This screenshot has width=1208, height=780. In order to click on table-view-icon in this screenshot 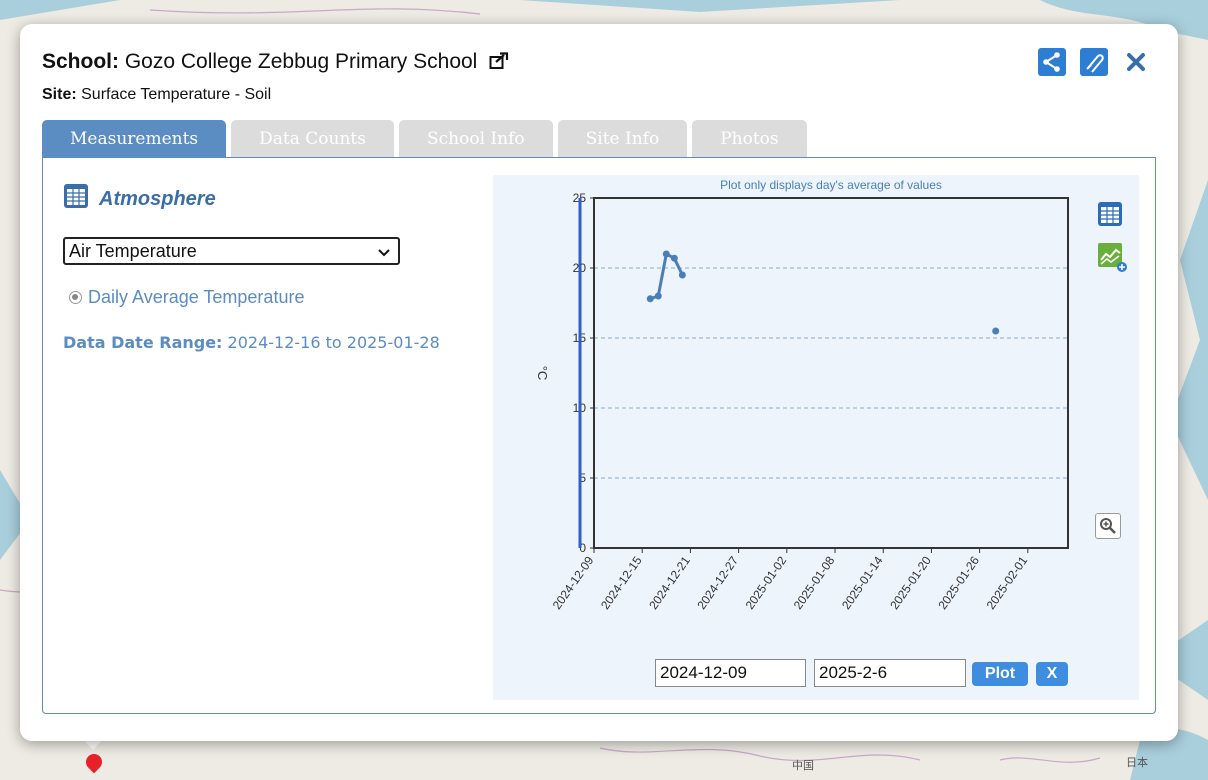, I will do `click(1112, 216)`.